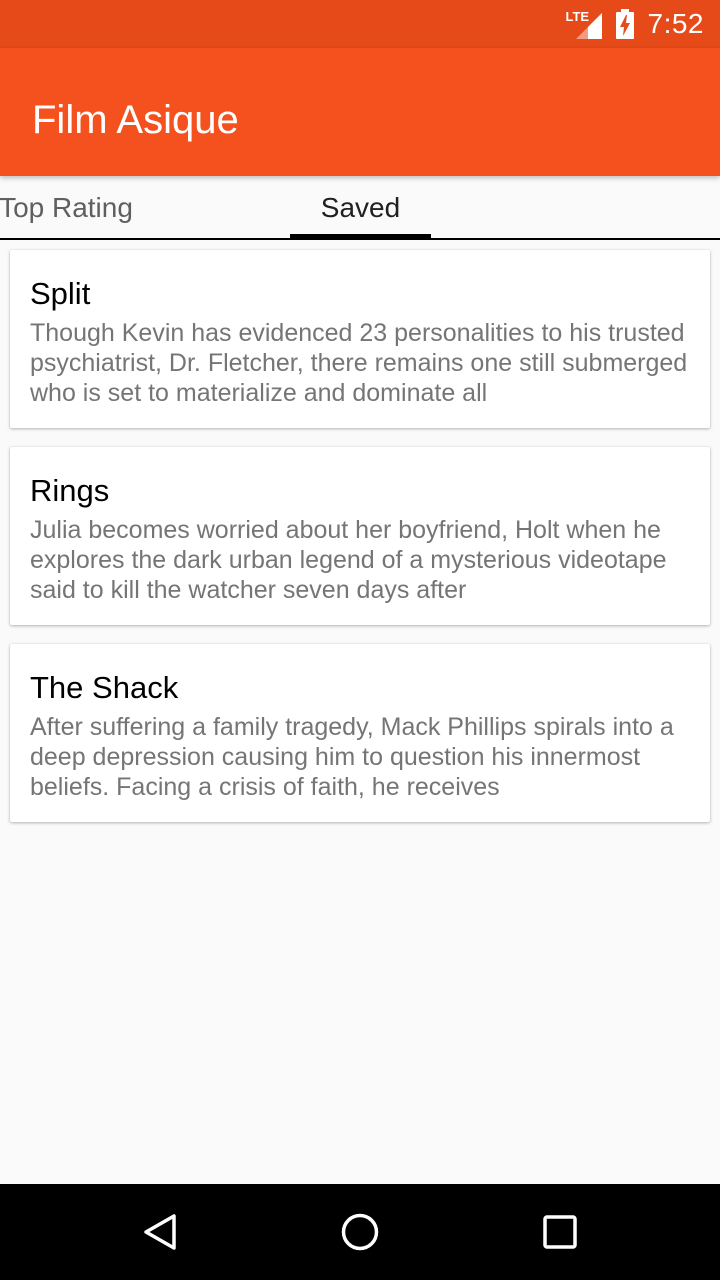 This screenshot has height=1280, width=720. What do you see at coordinates (68, 208) in the screenshot?
I see `tab-top-rating: Top Rating` at bounding box center [68, 208].